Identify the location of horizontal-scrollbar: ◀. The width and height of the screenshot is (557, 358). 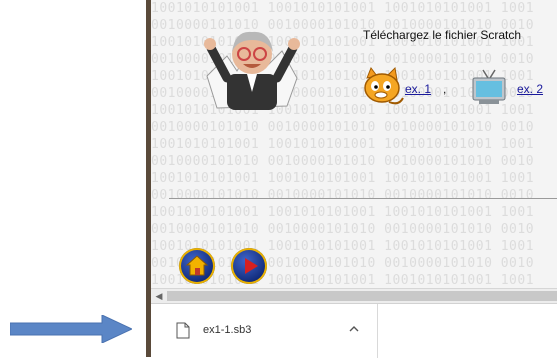
(354, 295).